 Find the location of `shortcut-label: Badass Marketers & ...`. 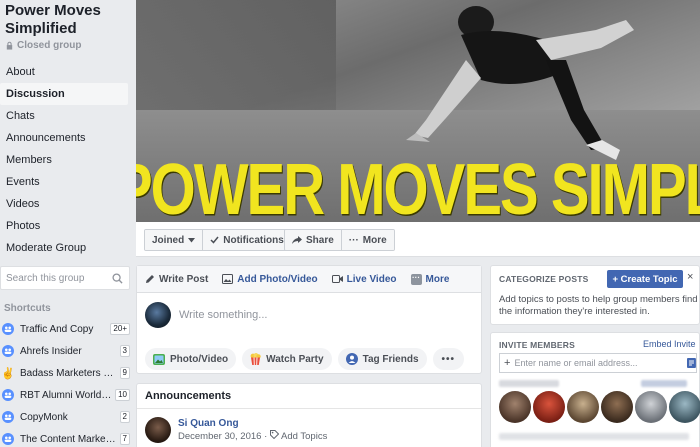

shortcut-label: Badass Marketers & ... is located at coordinates (68, 373).